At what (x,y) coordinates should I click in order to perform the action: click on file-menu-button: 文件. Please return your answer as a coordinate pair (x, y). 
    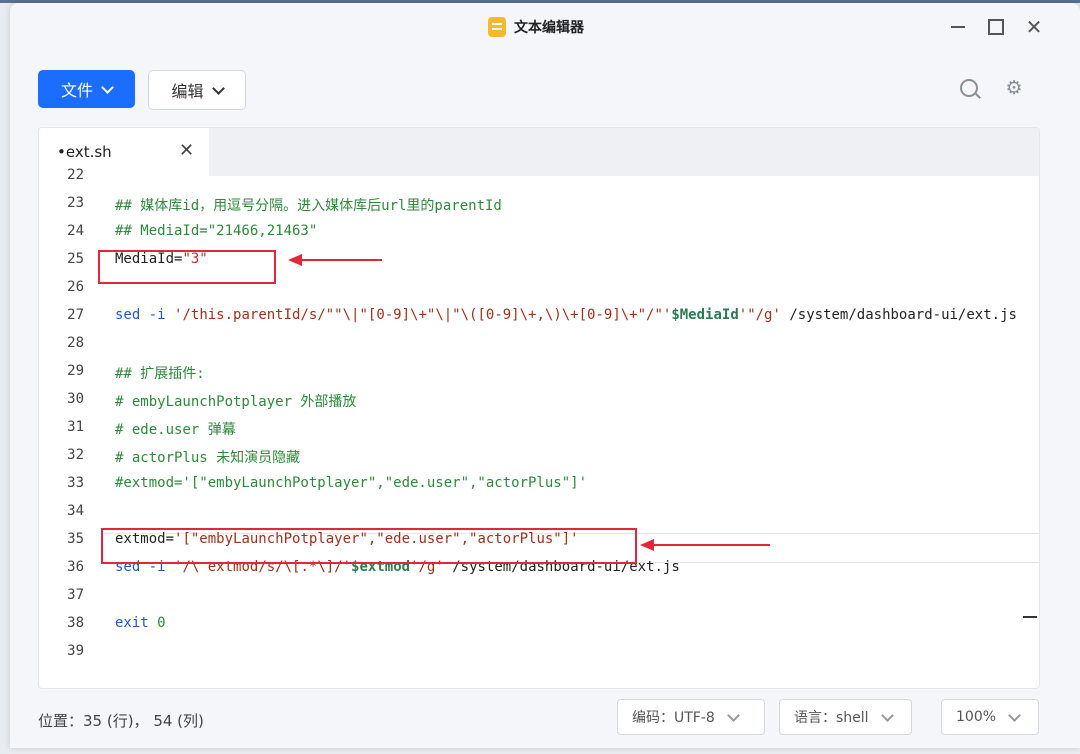
    Looking at the image, I should click on (86, 89).